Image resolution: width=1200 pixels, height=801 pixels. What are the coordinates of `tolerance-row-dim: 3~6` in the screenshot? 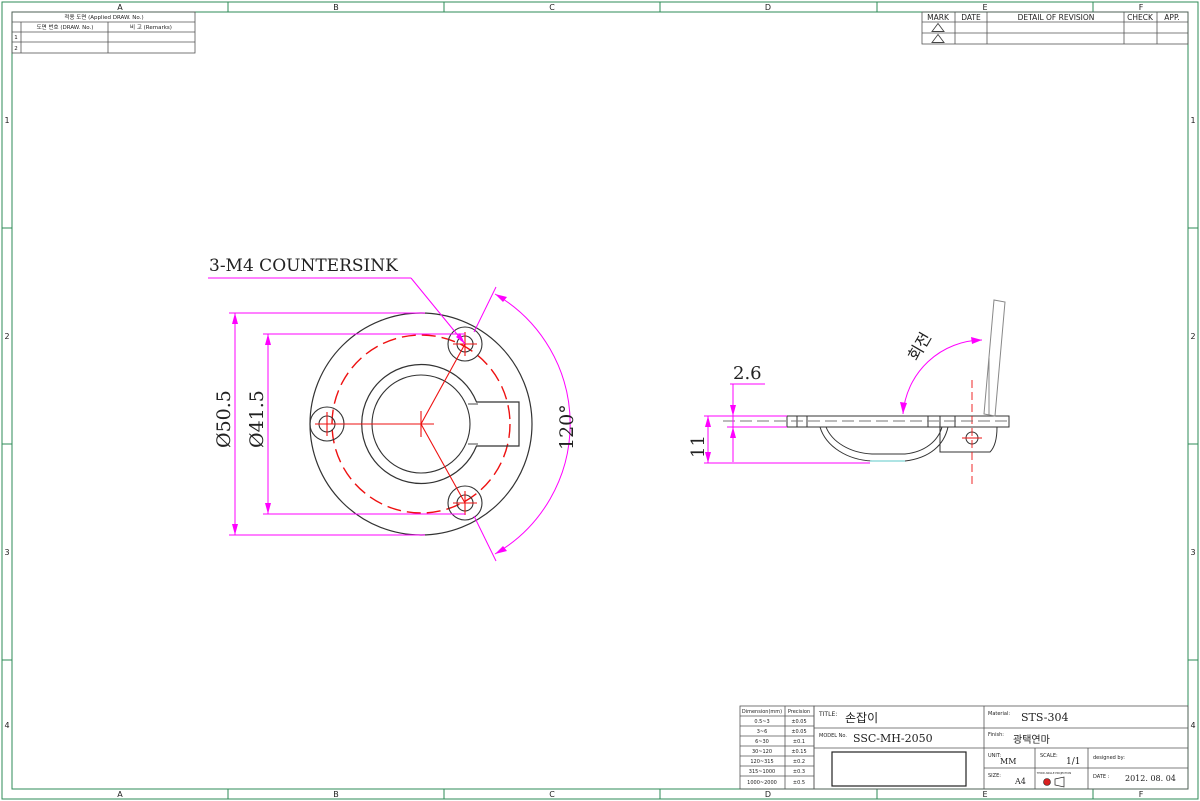 It's located at (762, 732).